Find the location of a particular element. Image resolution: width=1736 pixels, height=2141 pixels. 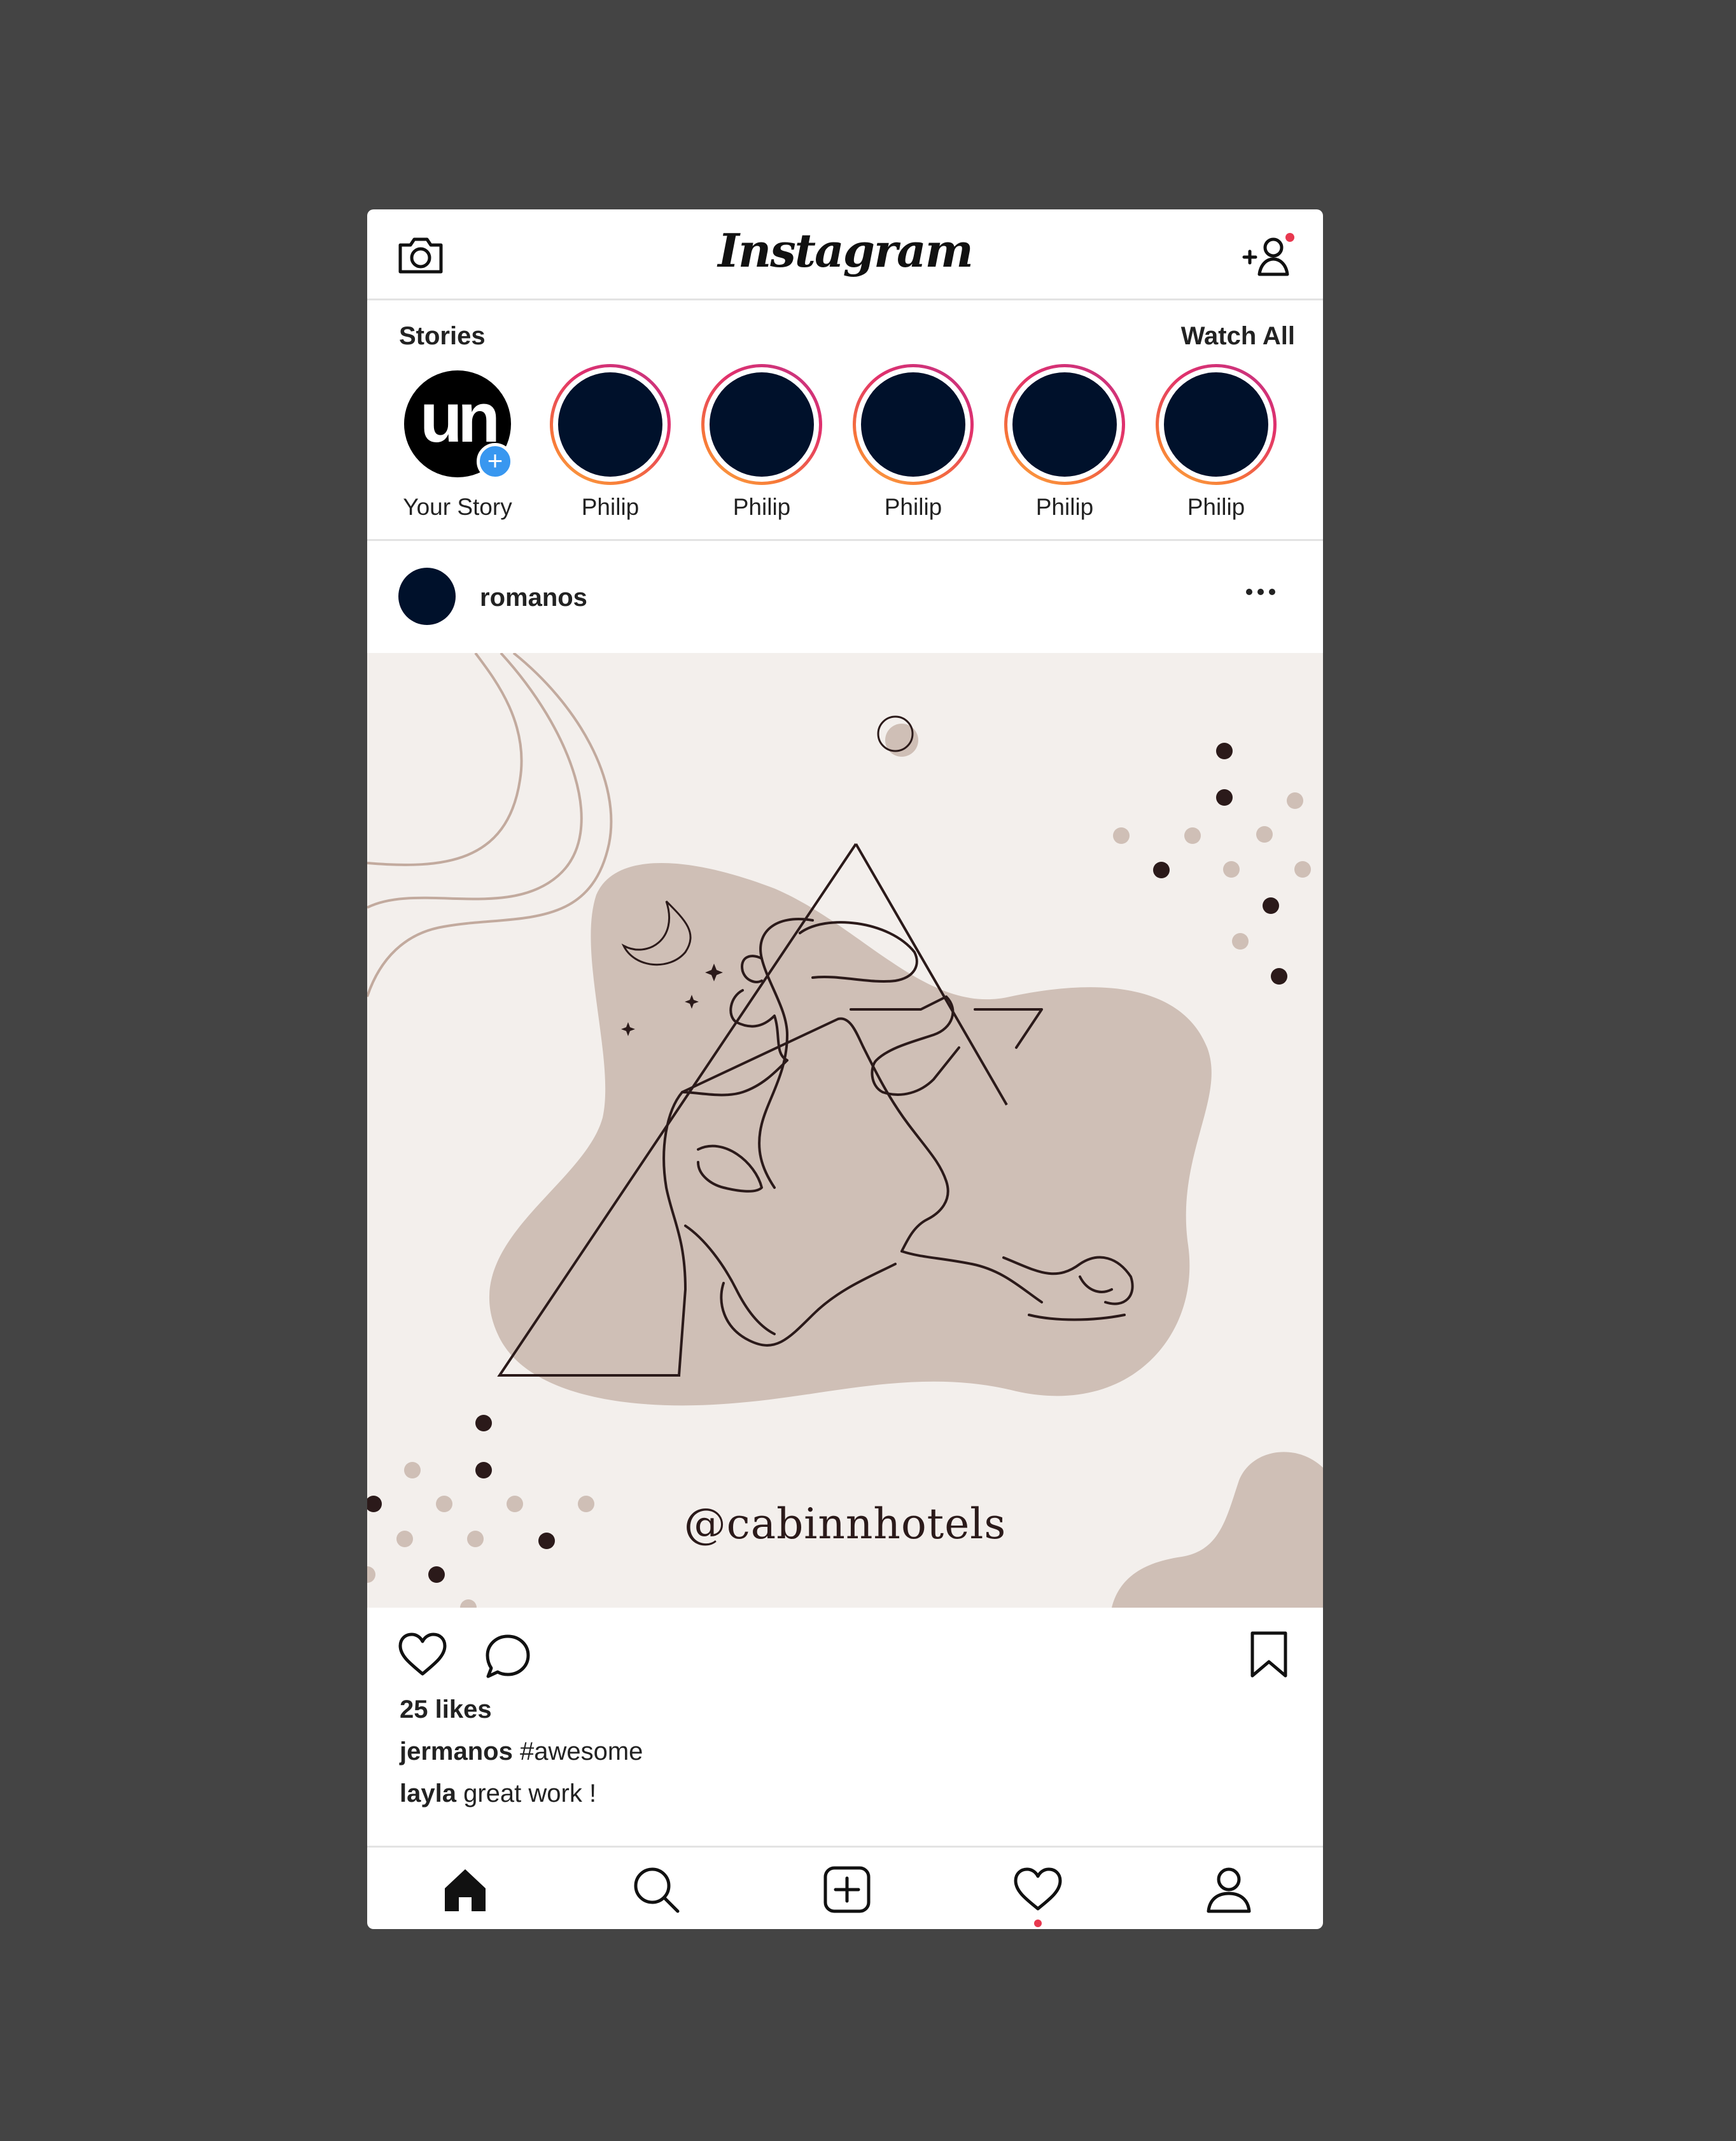

activity-heart-icon is located at coordinates (1037, 1889).